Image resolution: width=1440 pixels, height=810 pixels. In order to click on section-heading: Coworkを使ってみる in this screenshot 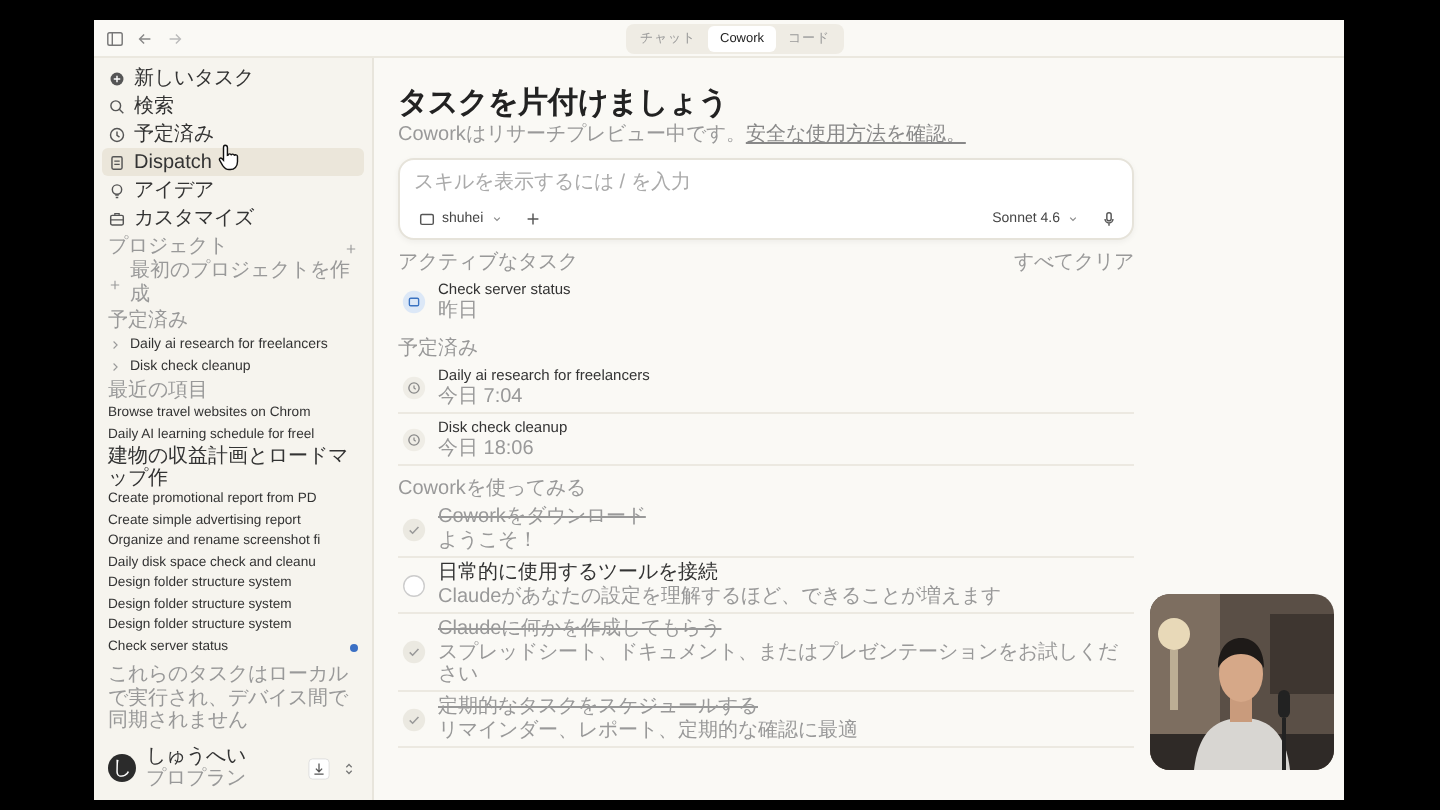, I will do `click(492, 490)`.